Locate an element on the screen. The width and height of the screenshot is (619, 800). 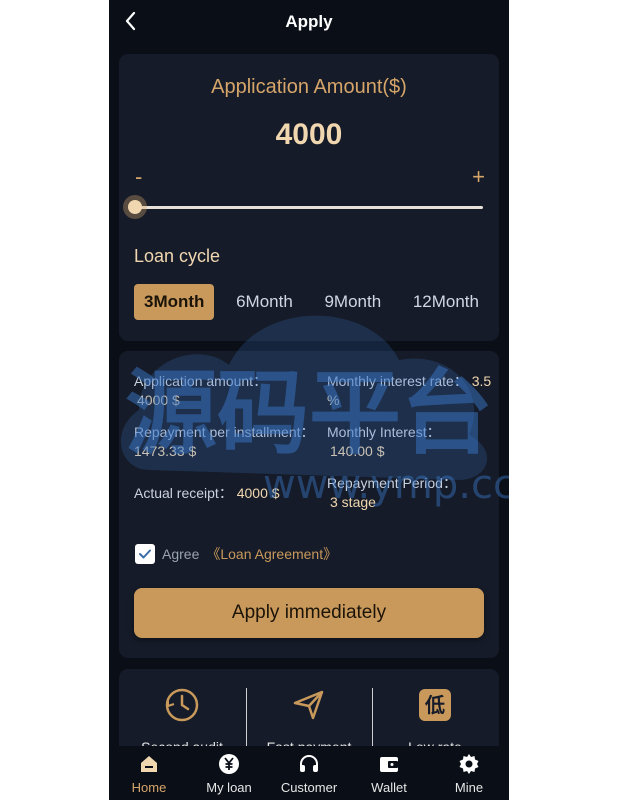
tab-my-loan: My loan is located at coordinates (229, 773).